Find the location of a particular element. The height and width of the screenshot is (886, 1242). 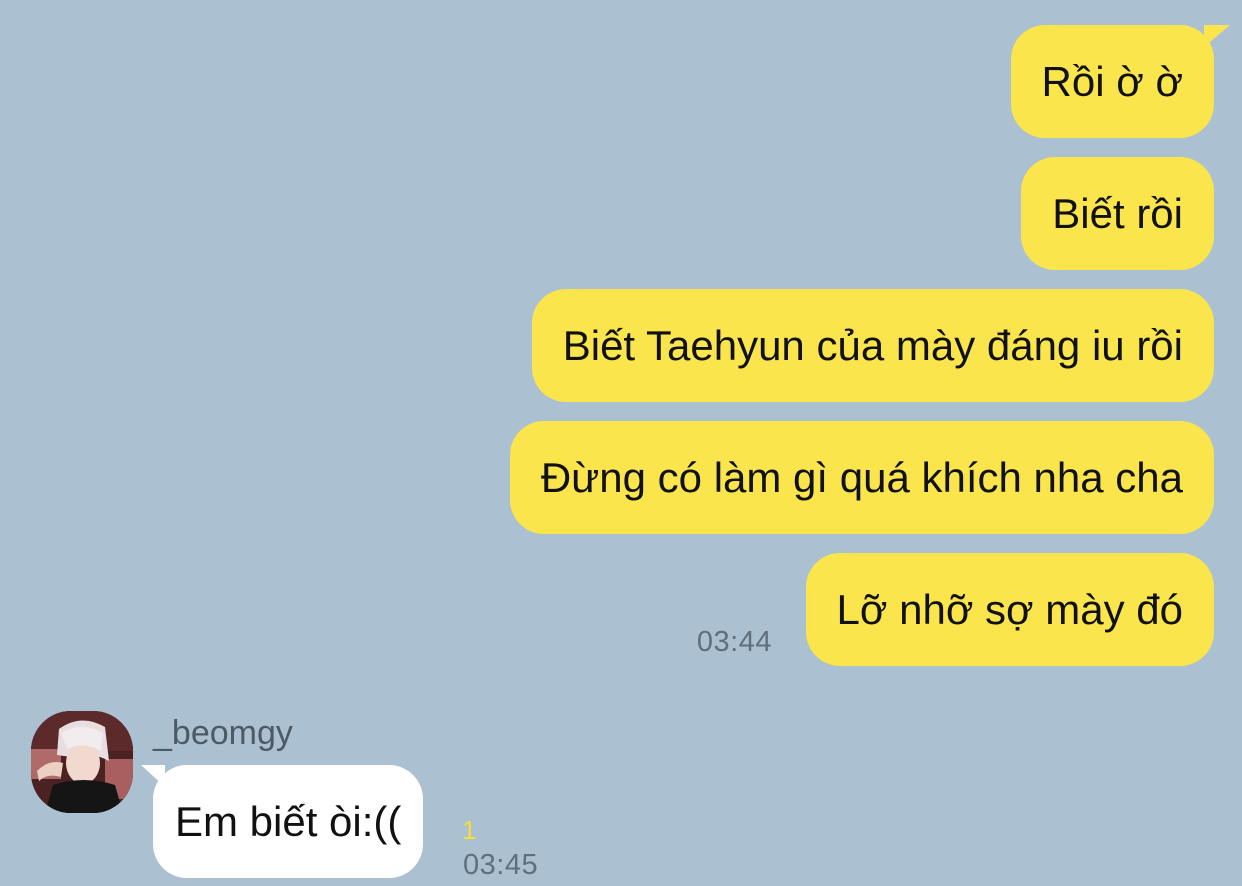

outgoing-message-bubble: Biết Taehyun của mày đáng iu rồi is located at coordinates (872, 345).